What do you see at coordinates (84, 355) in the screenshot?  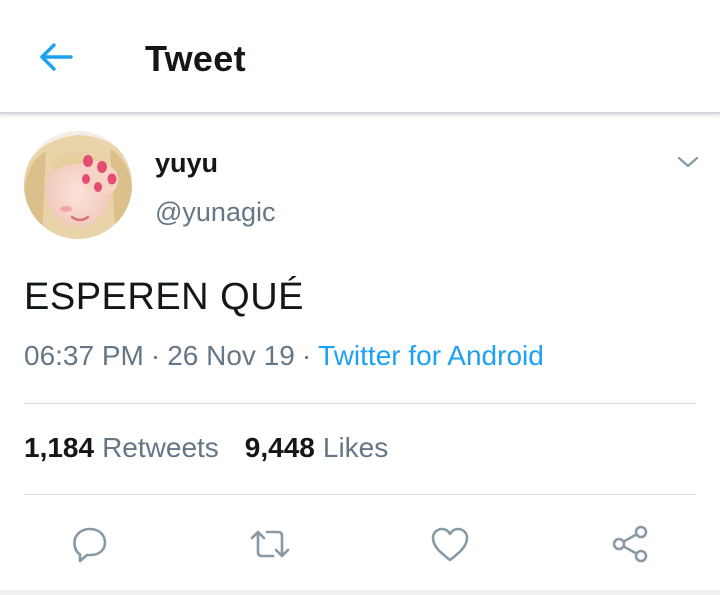 I see `tweet-time: 06:37 PM` at bounding box center [84, 355].